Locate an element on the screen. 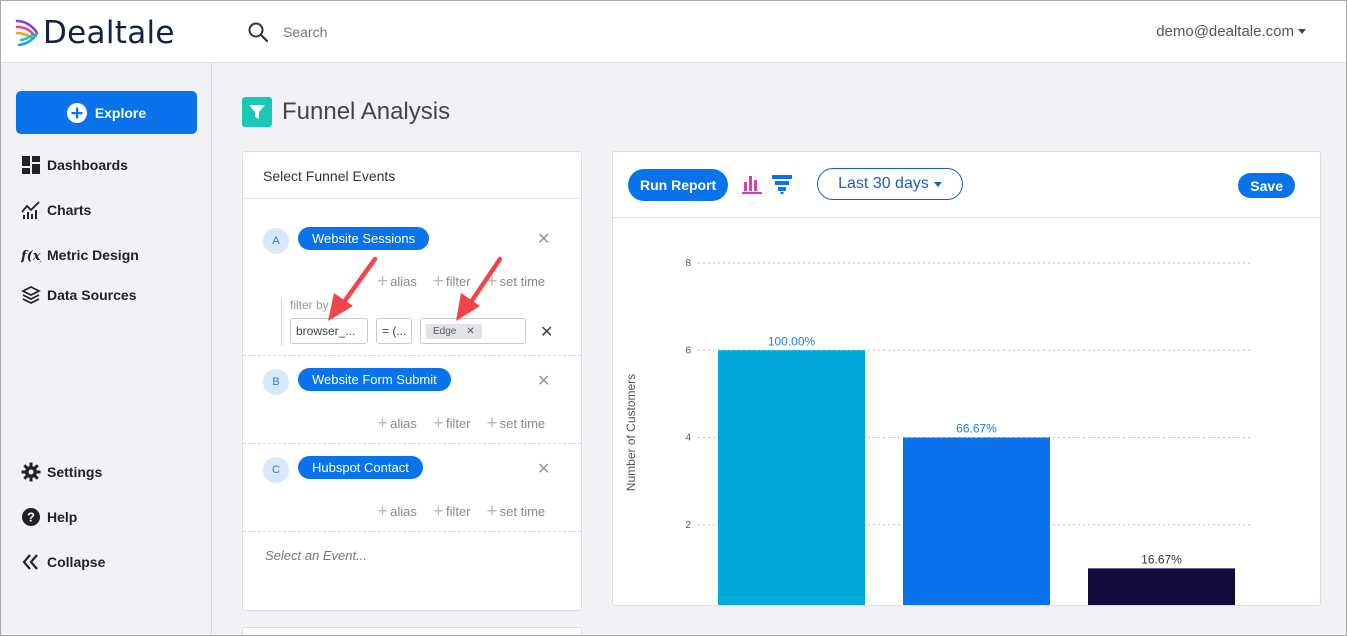 The height and width of the screenshot is (636, 1347). bar-website-form-submit is located at coordinates (976, 521).